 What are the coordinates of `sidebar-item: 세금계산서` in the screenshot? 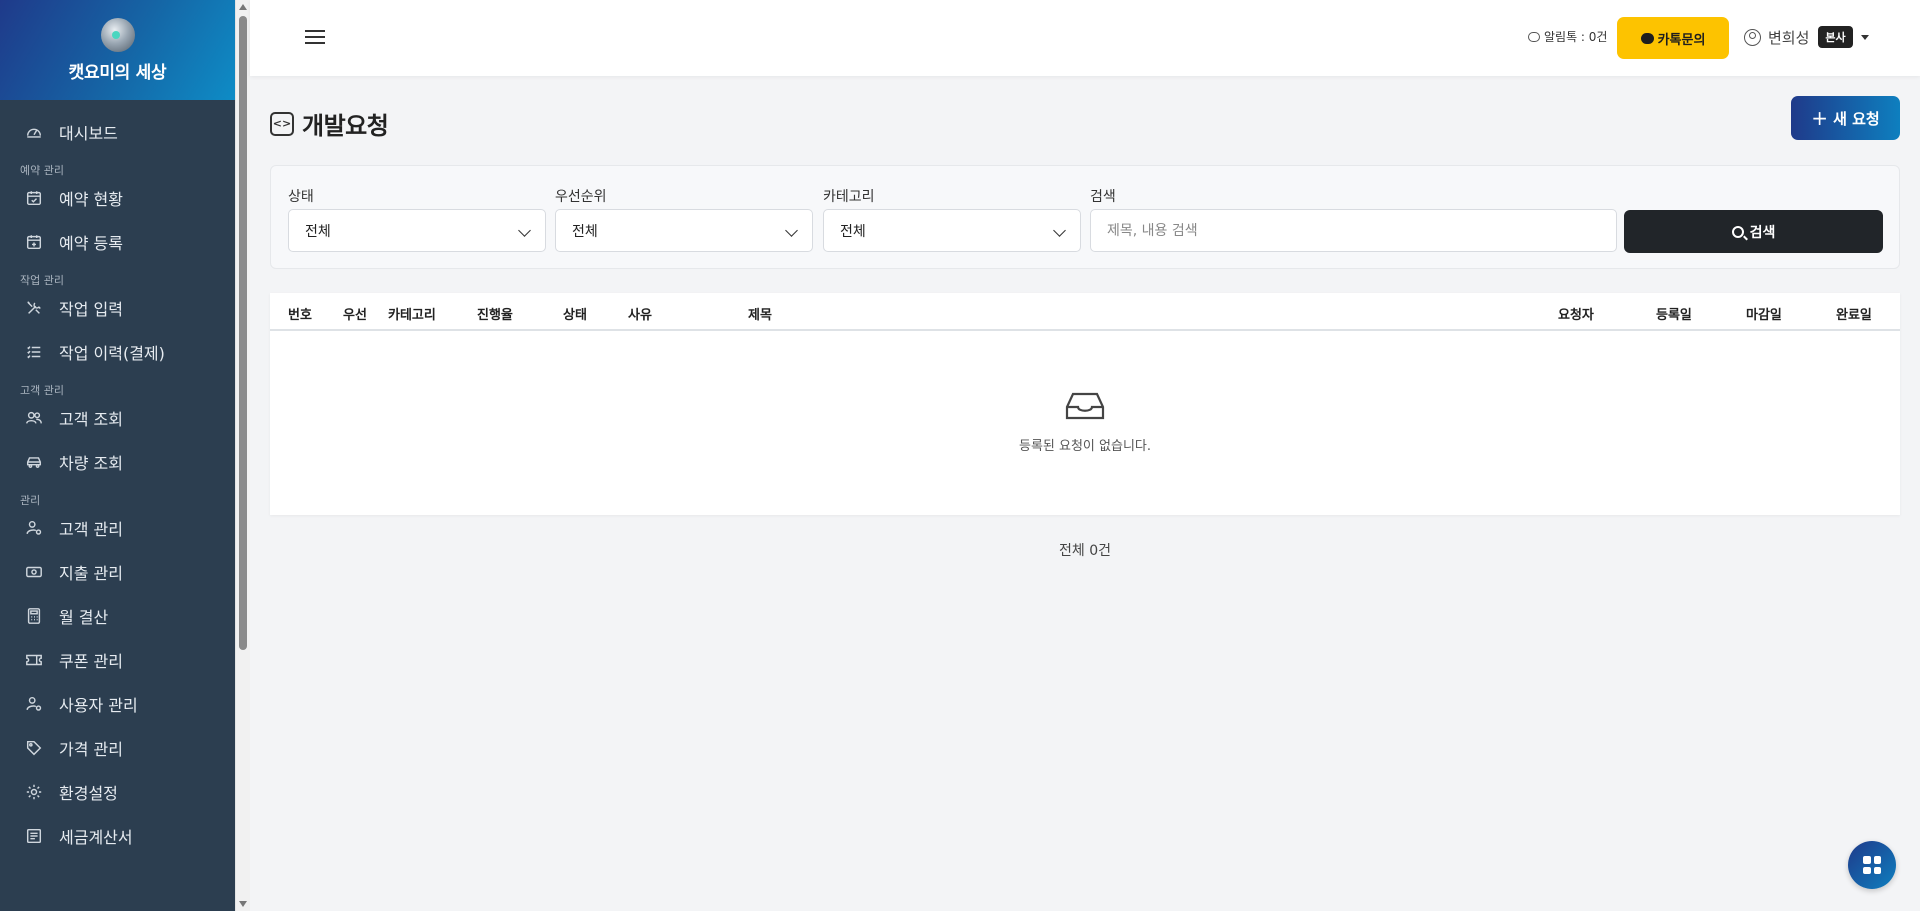 It's located at (117, 836).